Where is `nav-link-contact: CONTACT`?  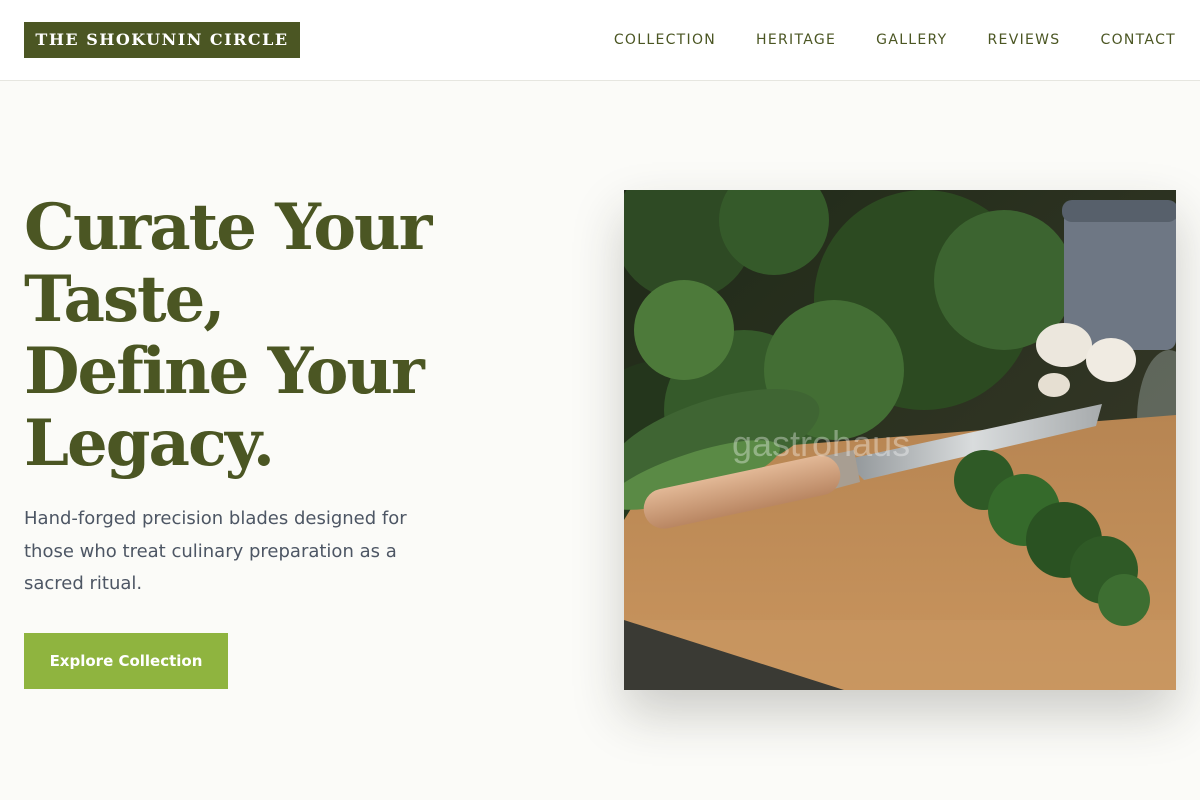 nav-link-contact: CONTACT is located at coordinates (1139, 40).